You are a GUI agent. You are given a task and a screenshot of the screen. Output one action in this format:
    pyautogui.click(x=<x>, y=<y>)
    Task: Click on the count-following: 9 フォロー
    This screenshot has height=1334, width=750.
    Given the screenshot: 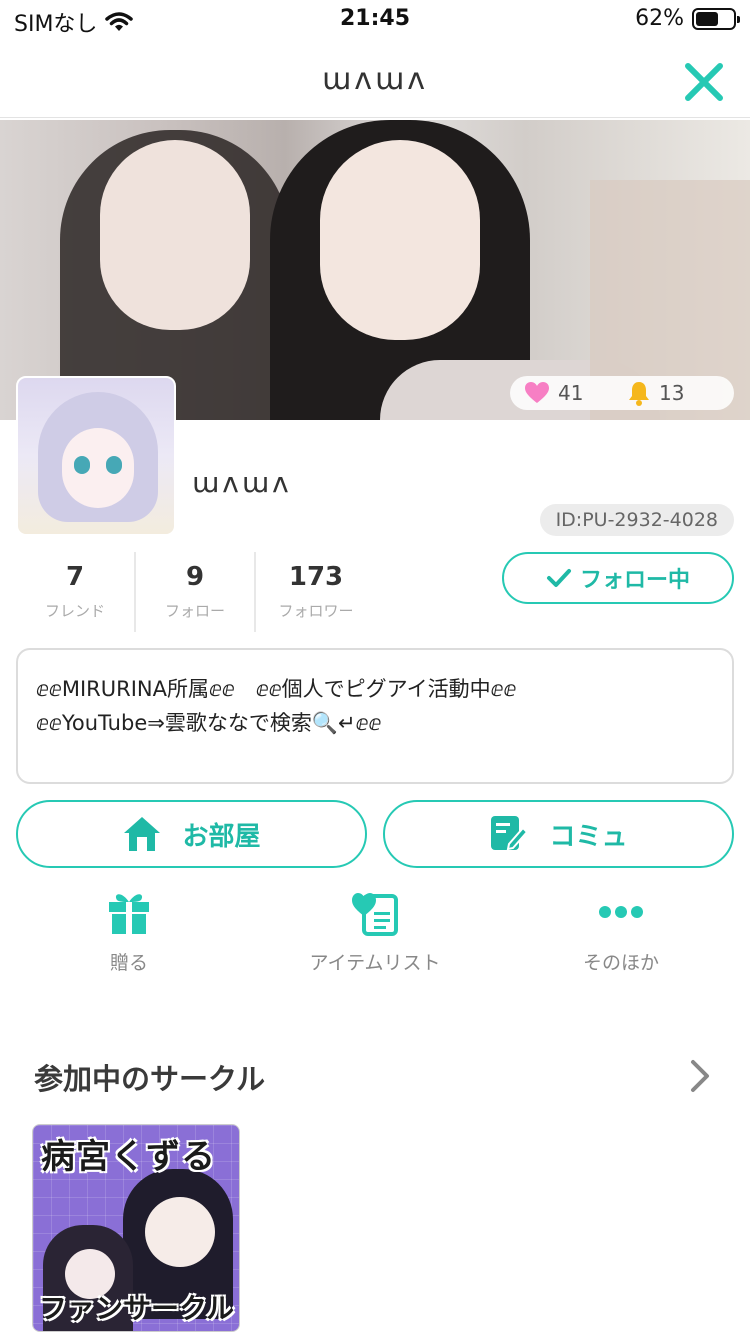 What is the action you would take?
    pyautogui.click(x=196, y=592)
    